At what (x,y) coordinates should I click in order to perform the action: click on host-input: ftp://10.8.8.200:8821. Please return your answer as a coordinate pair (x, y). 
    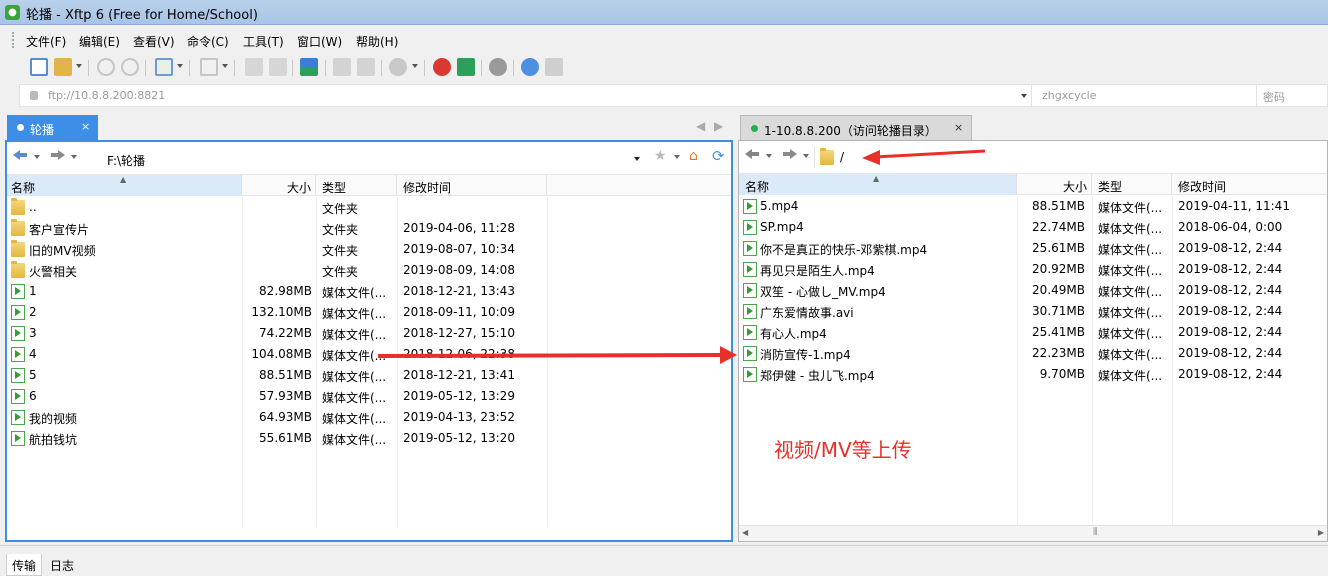
    Looking at the image, I should click on (106, 95).